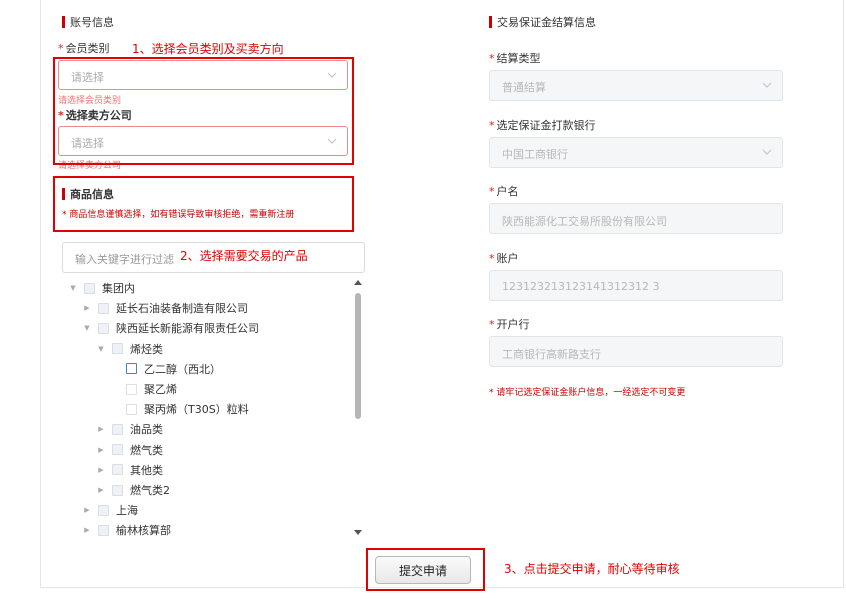 The height and width of the screenshot is (599, 846). What do you see at coordinates (88, 194) in the screenshot?
I see `product-section-title: 商品信息` at bounding box center [88, 194].